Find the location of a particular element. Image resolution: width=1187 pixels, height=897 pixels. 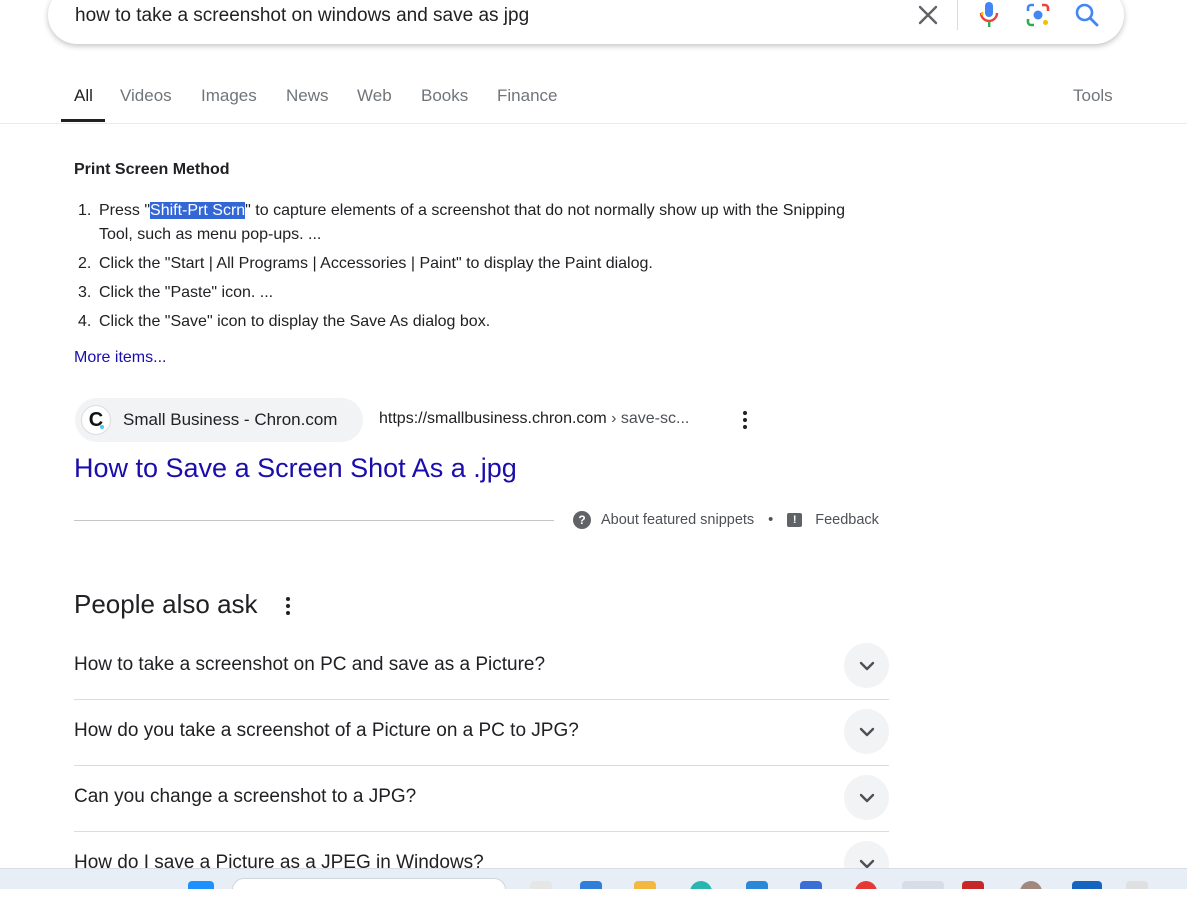

tools-button: Tools is located at coordinates (1093, 96).